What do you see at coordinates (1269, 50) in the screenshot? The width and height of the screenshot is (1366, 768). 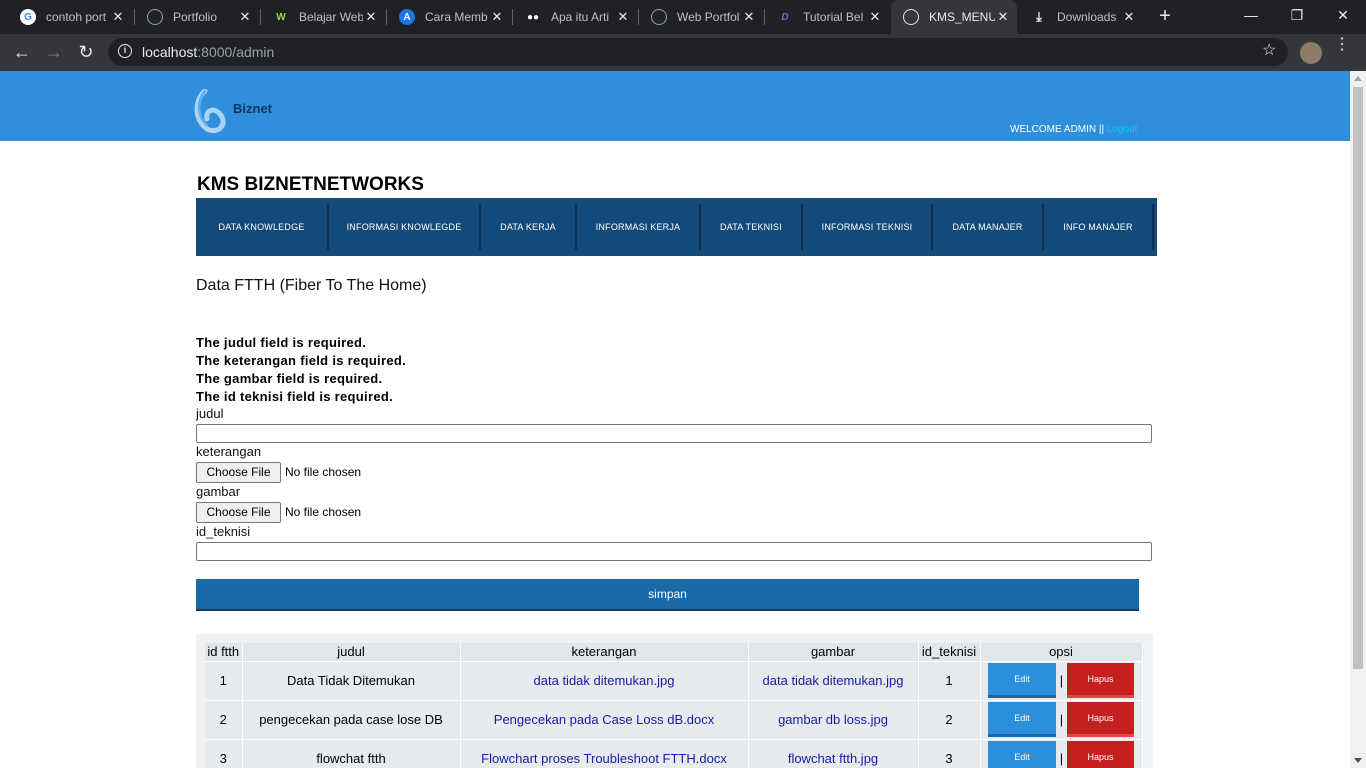 I see `bookmark-star-icon: ☆` at bounding box center [1269, 50].